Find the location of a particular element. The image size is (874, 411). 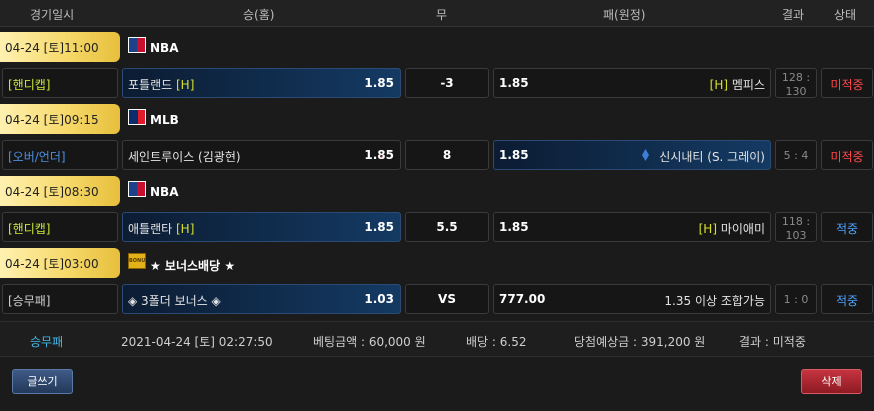

summary-type: 승무패 is located at coordinates (47, 342).